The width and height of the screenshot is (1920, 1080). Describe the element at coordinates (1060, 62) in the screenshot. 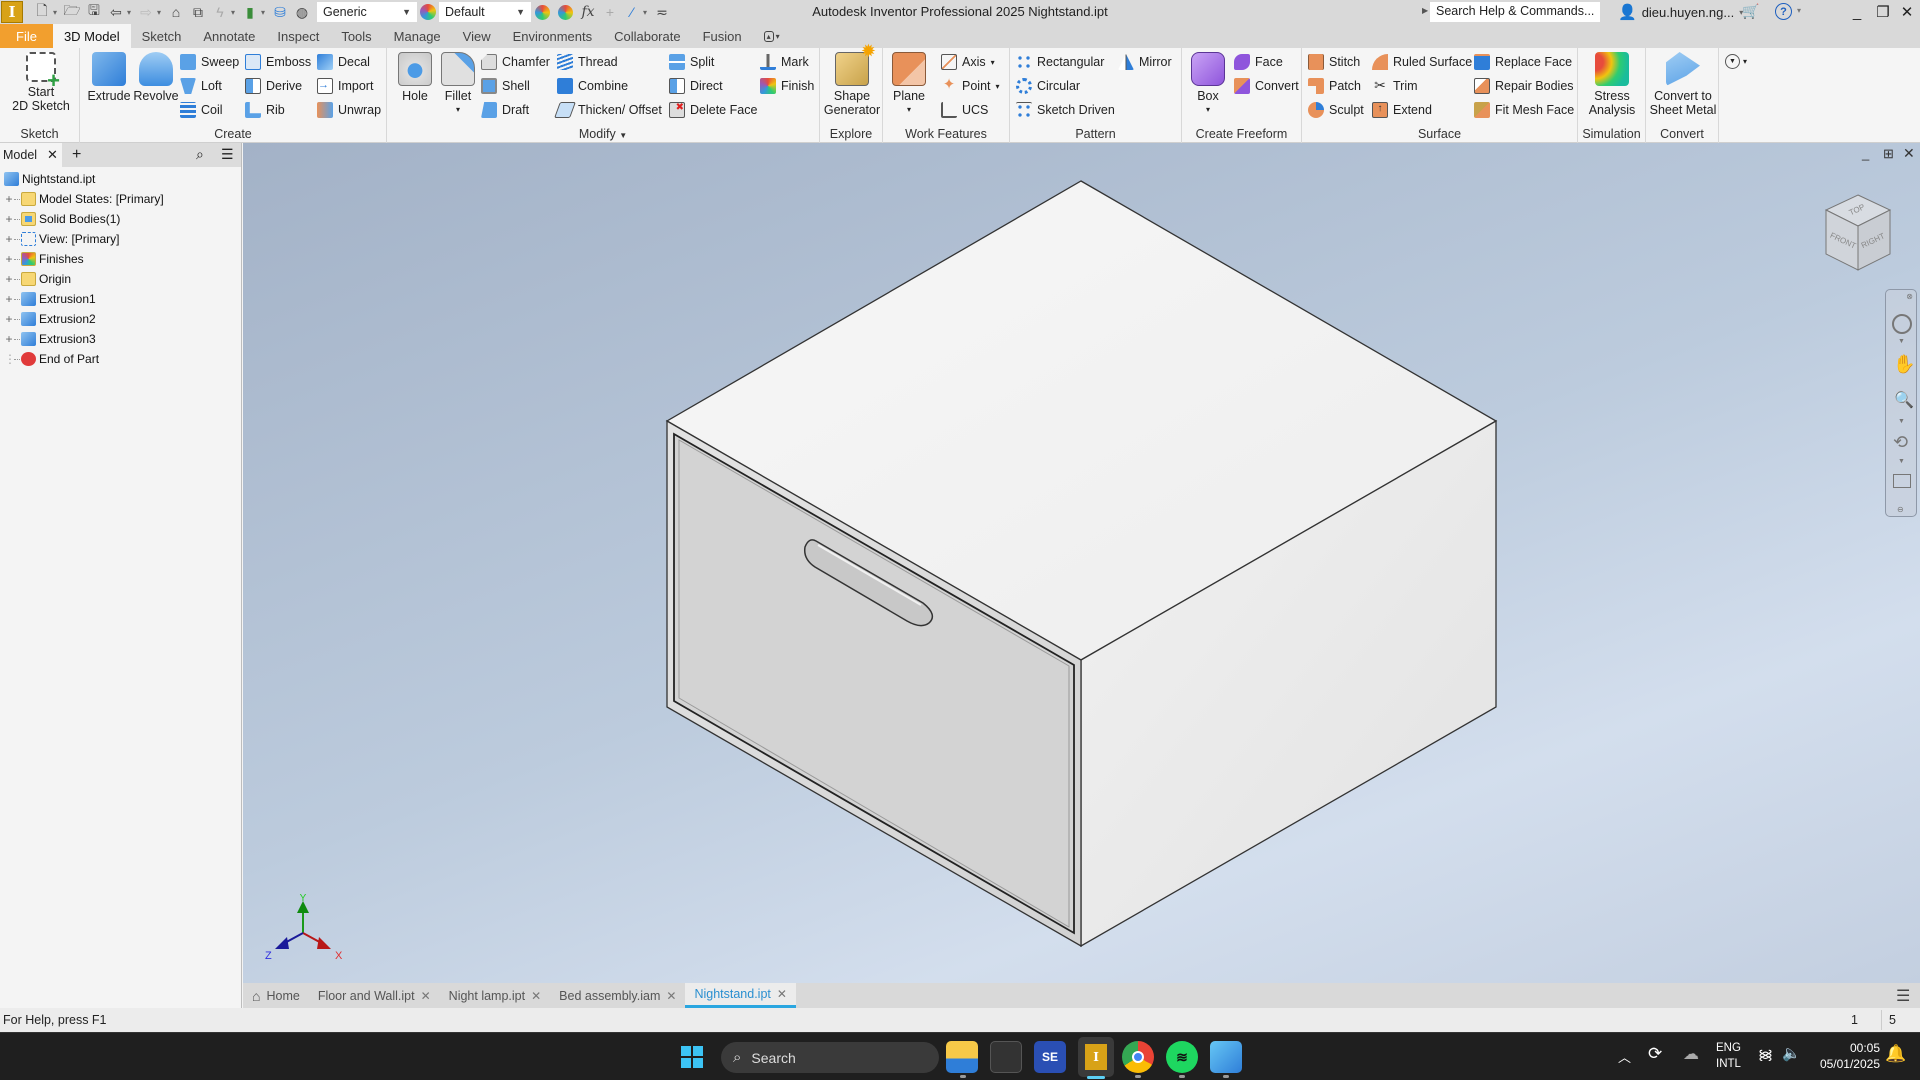

I see `rectangular-pattern-button: Rectangular` at that location.